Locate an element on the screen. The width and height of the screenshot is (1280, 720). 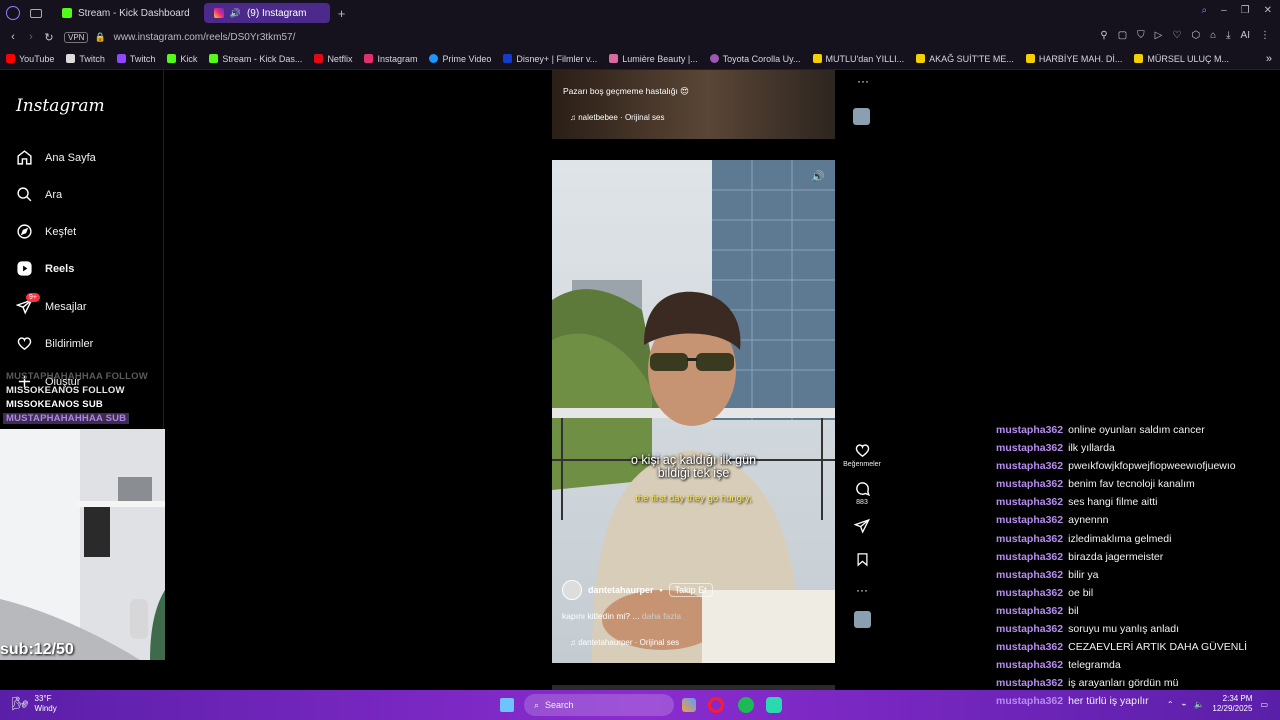
reload-icon: ↻ is located at coordinates (49, 37).